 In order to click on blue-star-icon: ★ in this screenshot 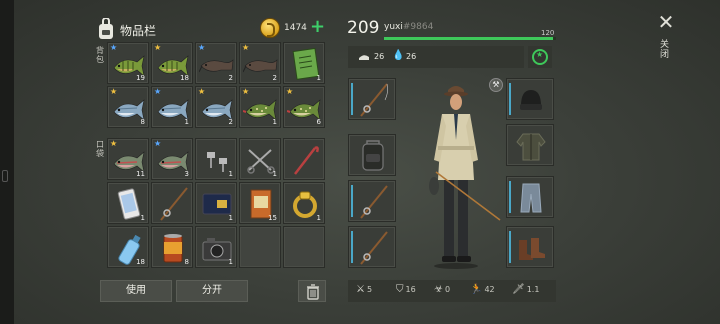, I will do `click(114, 47)`.